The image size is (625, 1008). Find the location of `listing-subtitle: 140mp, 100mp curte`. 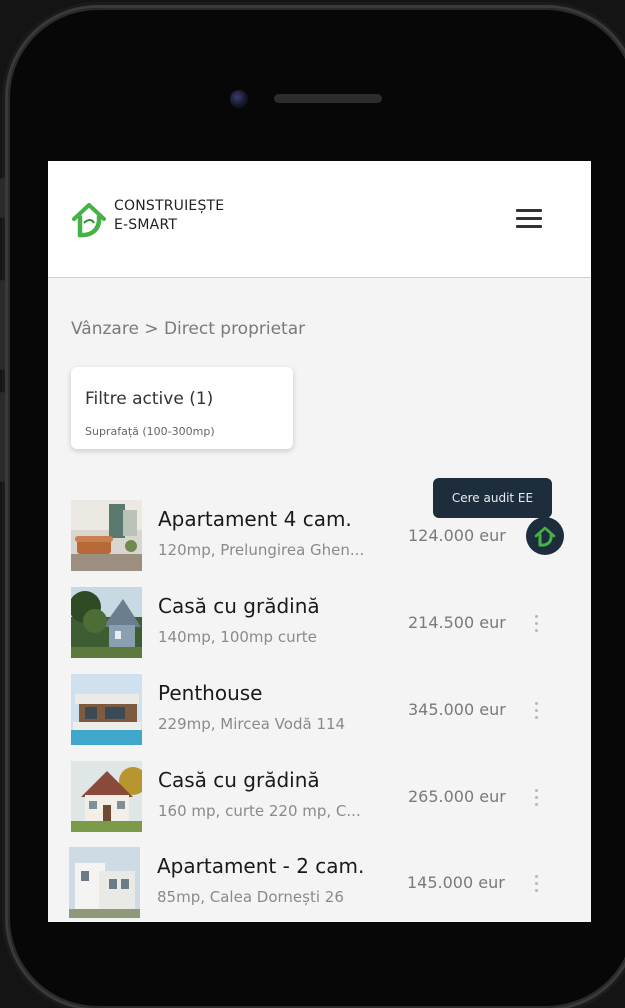

listing-subtitle: 140mp, 100mp curte is located at coordinates (237, 637).